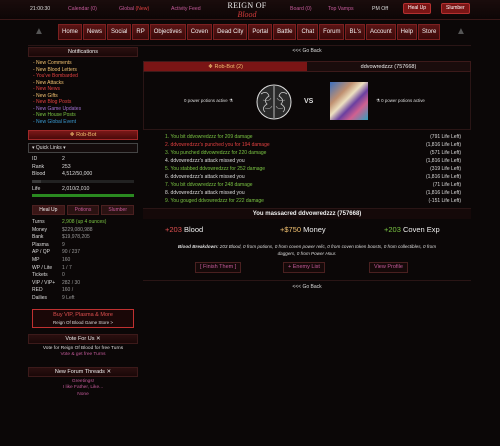 This screenshot has height=446, width=500. What do you see at coordinates (247, 10) in the screenshot?
I see `logo: REIGN OF Blood` at bounding box center [247, 10].